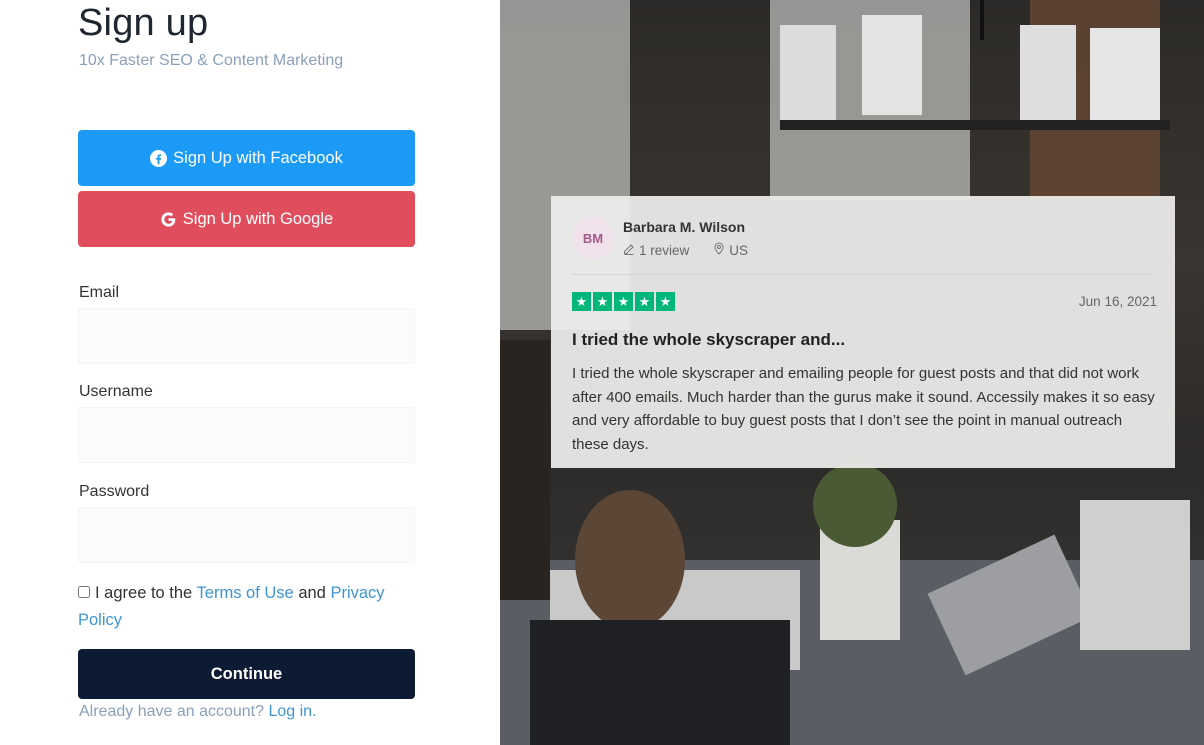 The width and height of the screenshot is (1204, 745). What do you see at coordinates (211, 60) in the screenshot?
I see `page-subtitle: 10x Faster SEO & Content Marketing` at bounding box center [211, 60].